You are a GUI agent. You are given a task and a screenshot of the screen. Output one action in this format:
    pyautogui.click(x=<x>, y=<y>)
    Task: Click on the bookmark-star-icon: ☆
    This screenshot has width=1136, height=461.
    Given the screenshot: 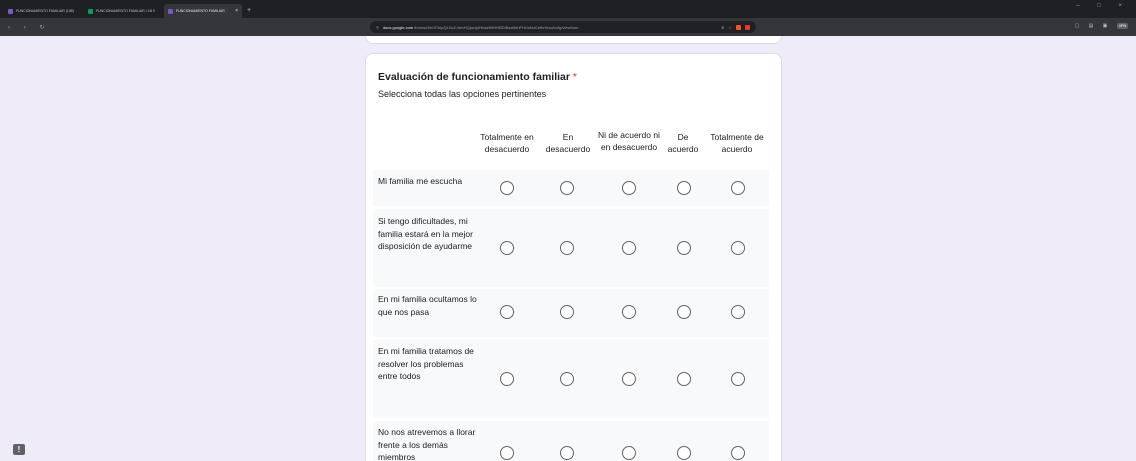 What is the action you would take?
    pyautogui.click(x=730, y=27)
    